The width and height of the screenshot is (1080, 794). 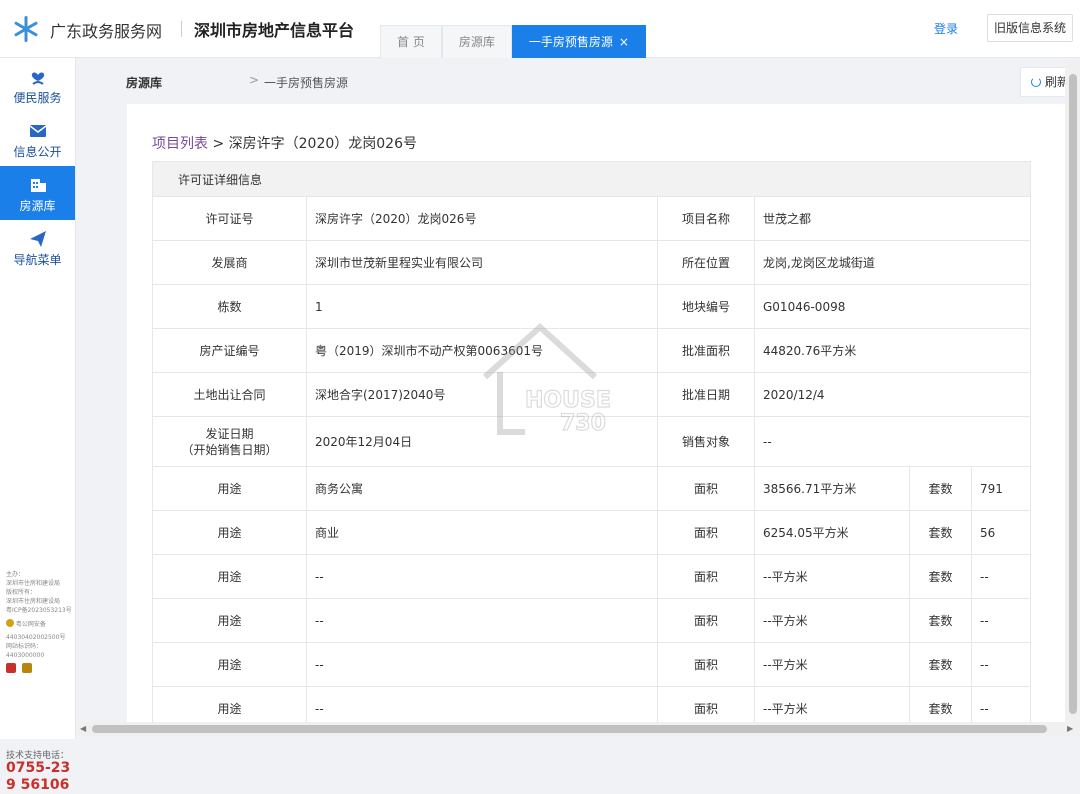 What do you see at coordinates (482, 394) in the screenshot?
I see `field-value: 深地合字(2017)2040号` at bounding box center [482, 394].